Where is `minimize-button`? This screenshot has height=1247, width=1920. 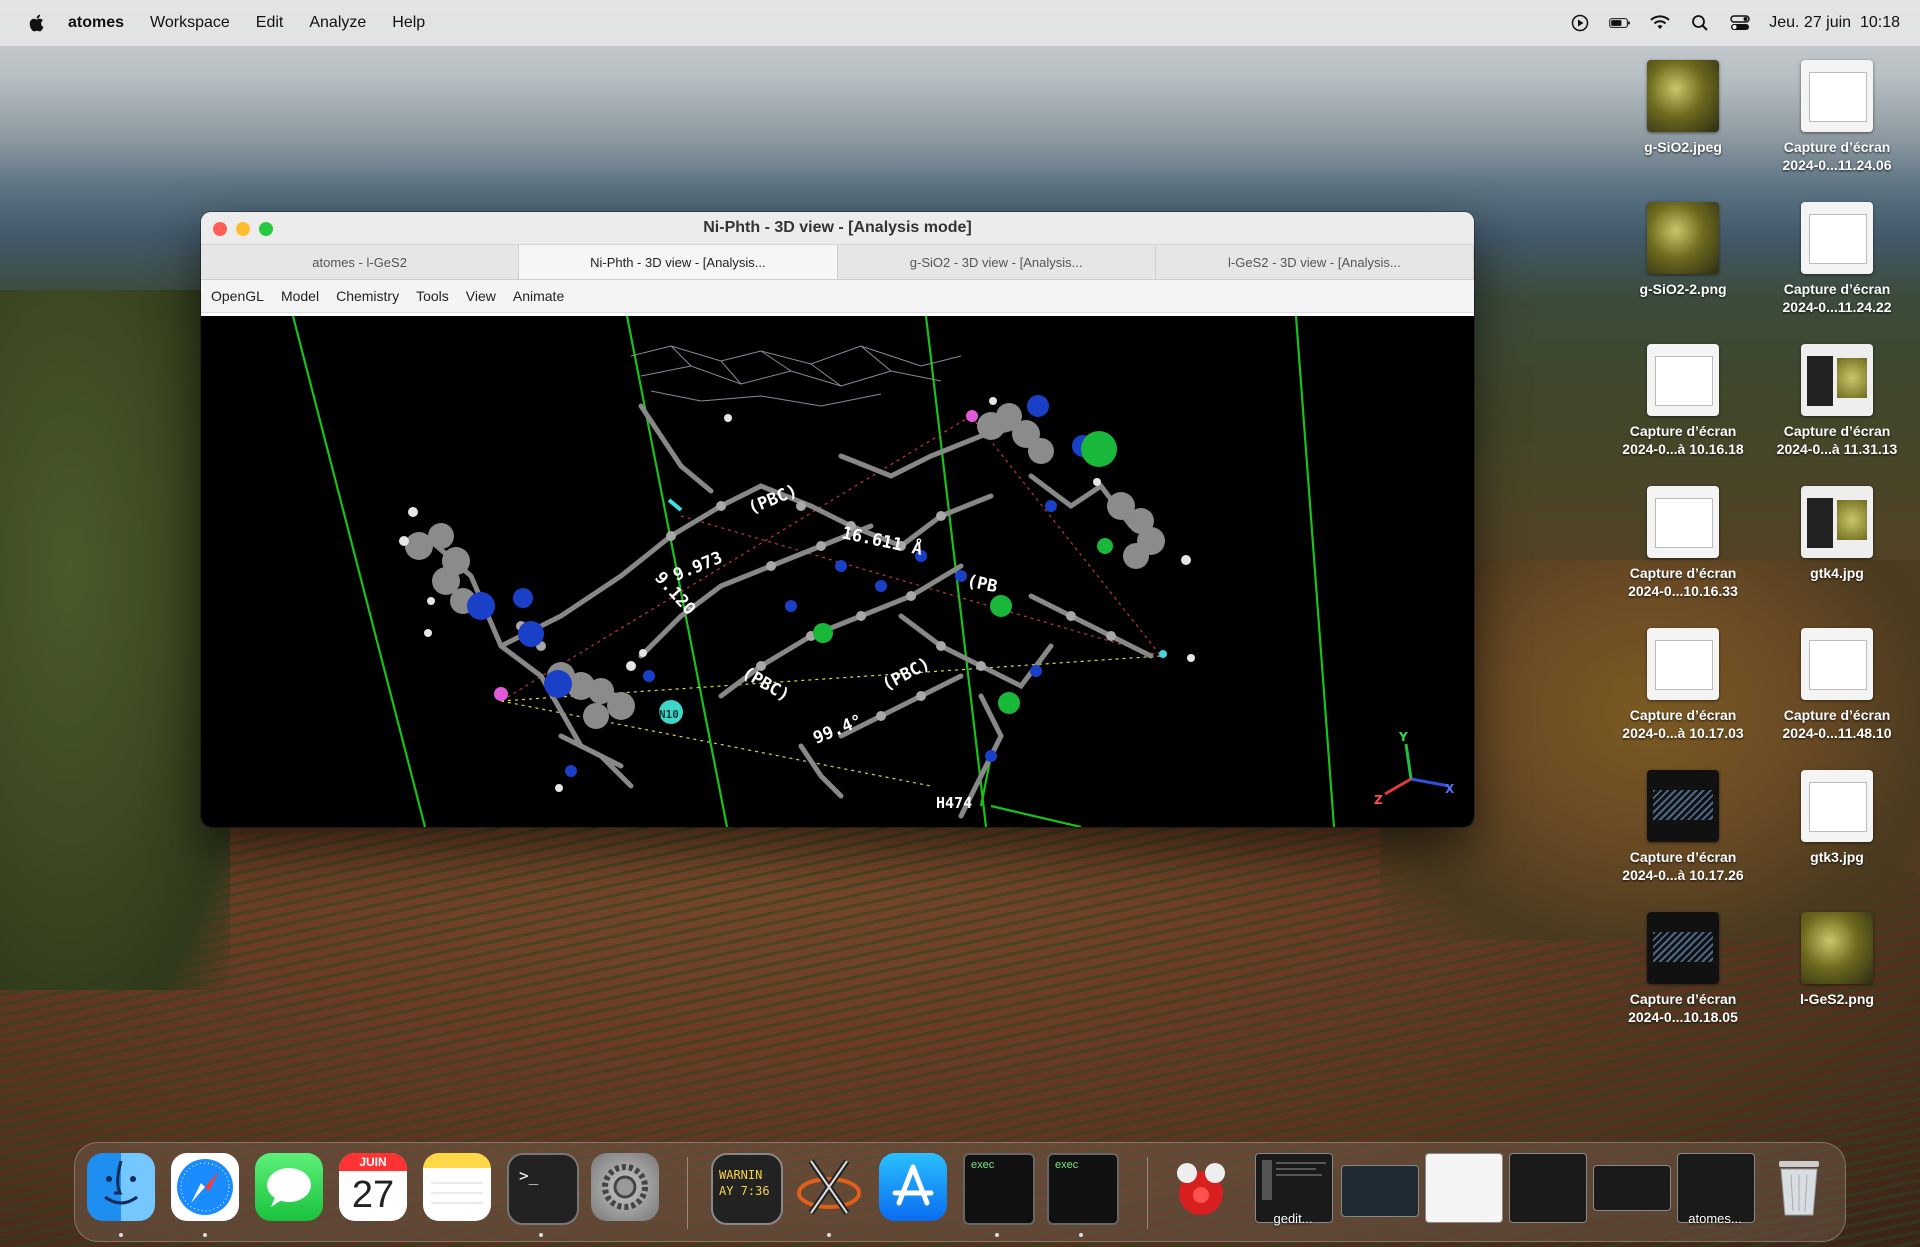
minimize-button is located at coordinates (243, 229).